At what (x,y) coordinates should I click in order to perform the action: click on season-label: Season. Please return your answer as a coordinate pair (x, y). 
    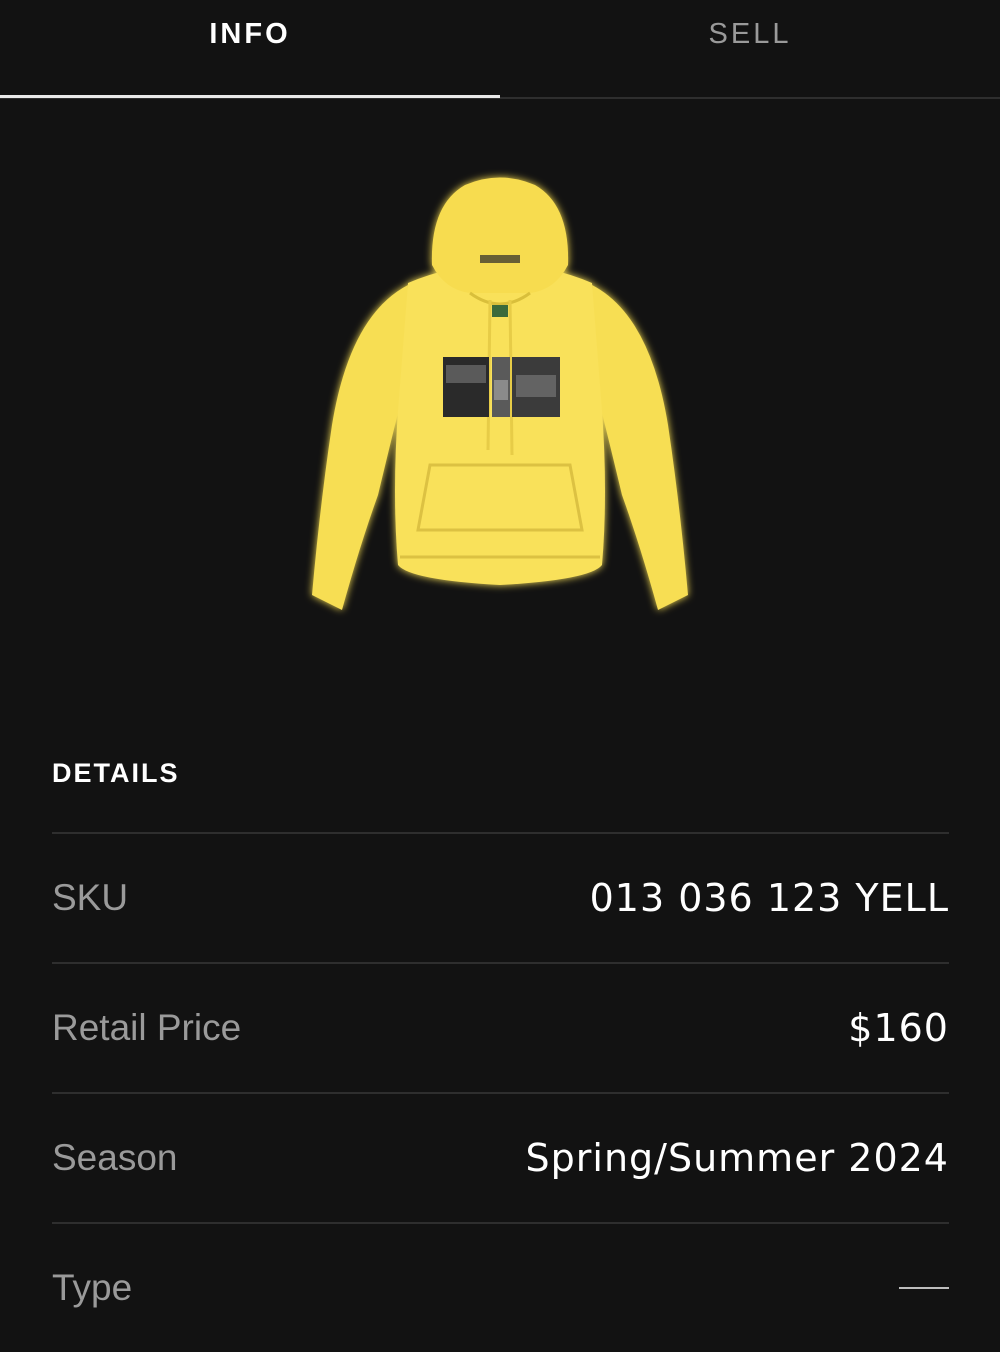
    Looking at the image, I should click on (115, 1157).